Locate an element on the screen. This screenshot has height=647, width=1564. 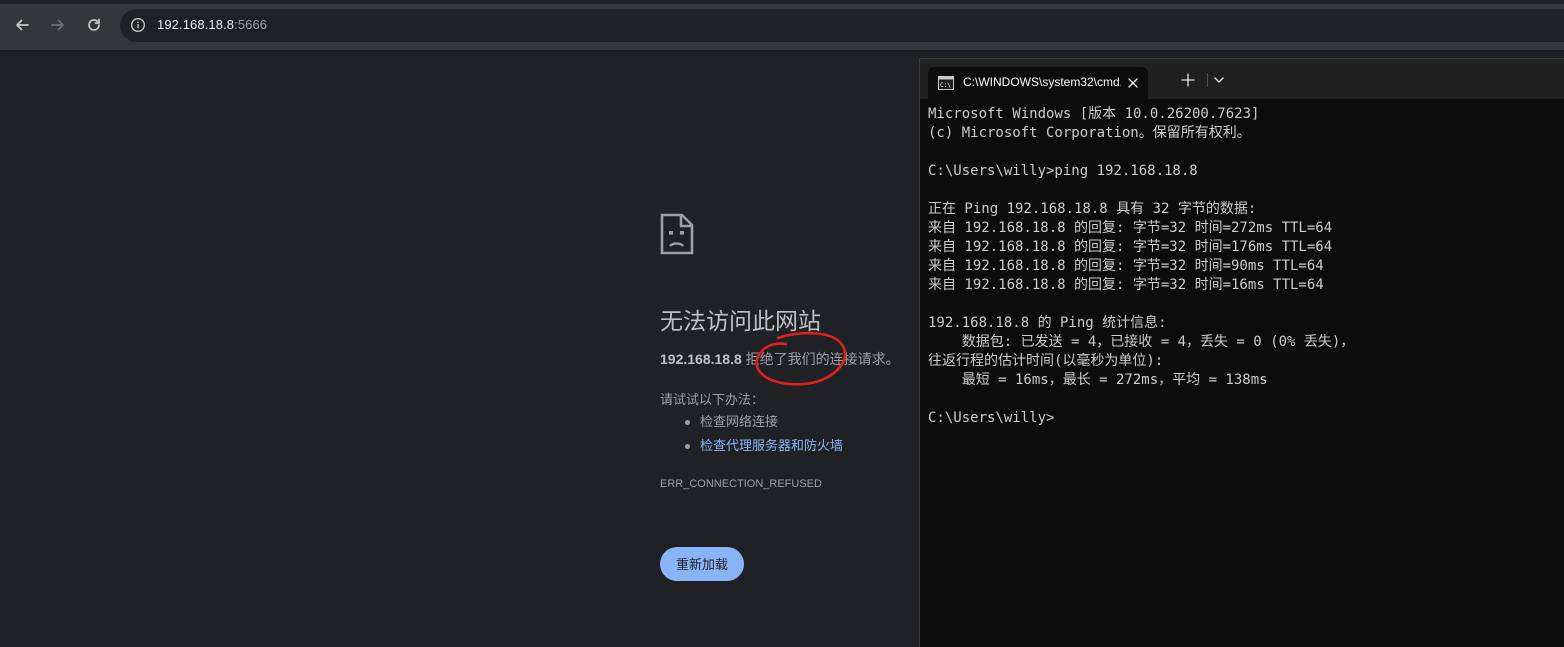
url-host: 192.168.18.8 is located at coordinates (196, 24).